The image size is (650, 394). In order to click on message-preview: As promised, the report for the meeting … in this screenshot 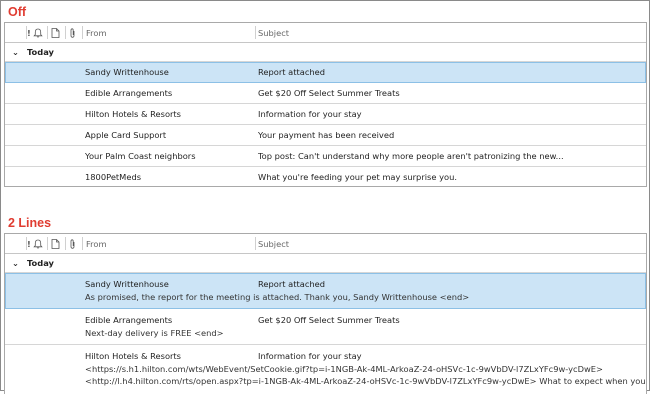, I will do `click(277, 297)`.